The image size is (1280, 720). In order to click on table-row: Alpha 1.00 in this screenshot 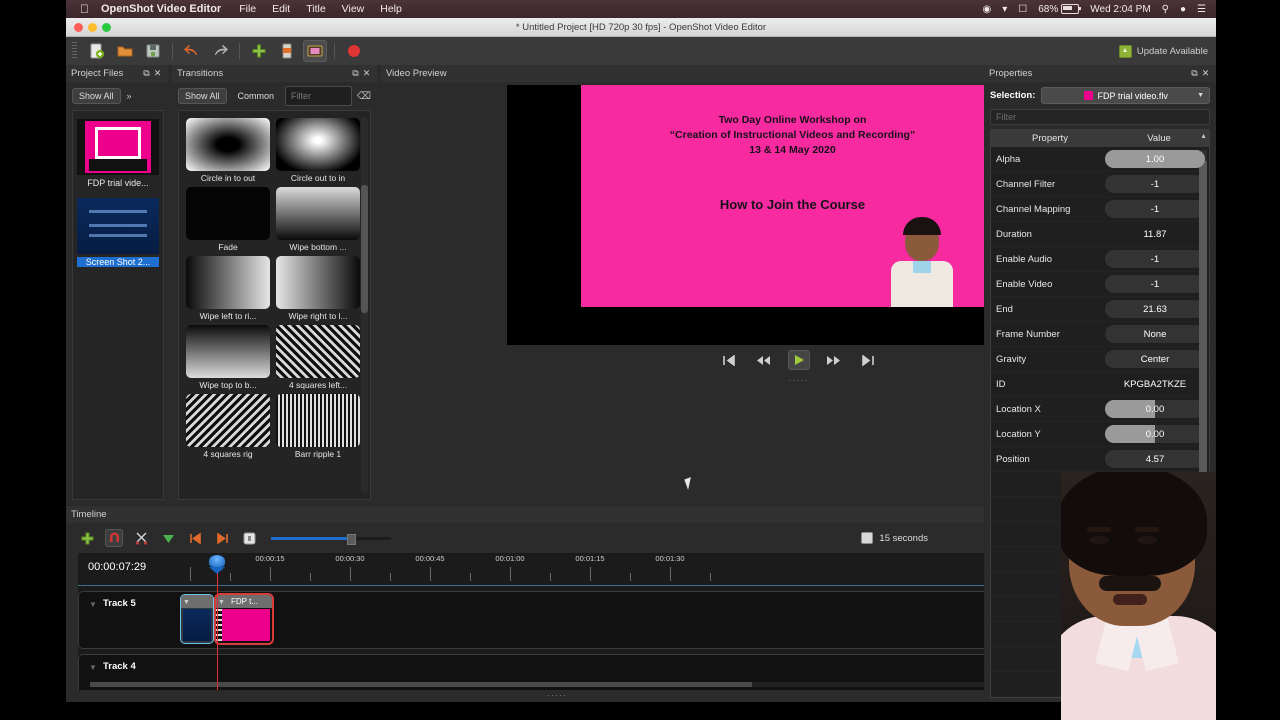, I will do `click(1100, 159)`.